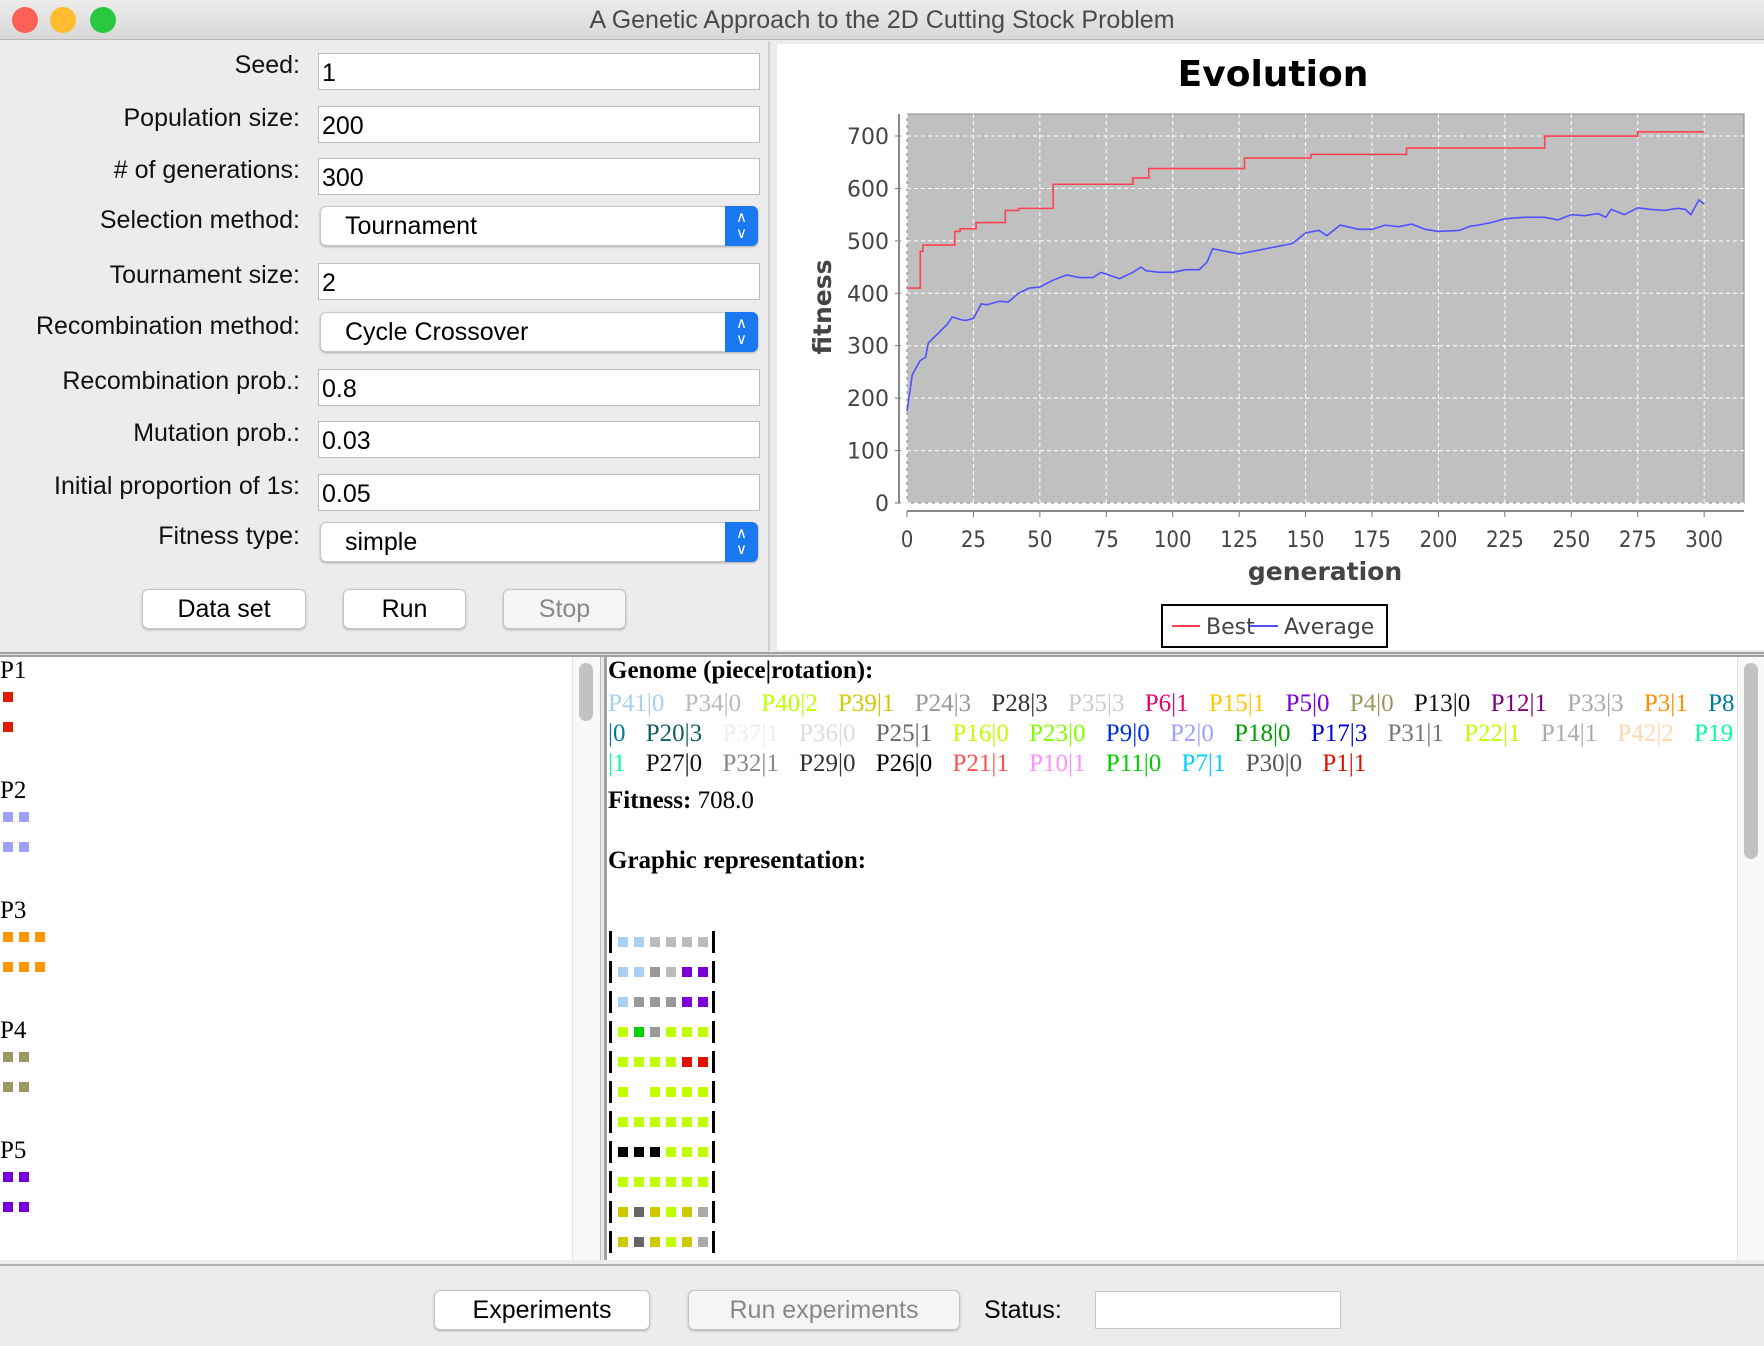 The width and height of the screenshot is (1764, 1346). Describe the element at coordinates (1645, 733) in the screenshot. I see `genome-gene: P42|2` at that location.